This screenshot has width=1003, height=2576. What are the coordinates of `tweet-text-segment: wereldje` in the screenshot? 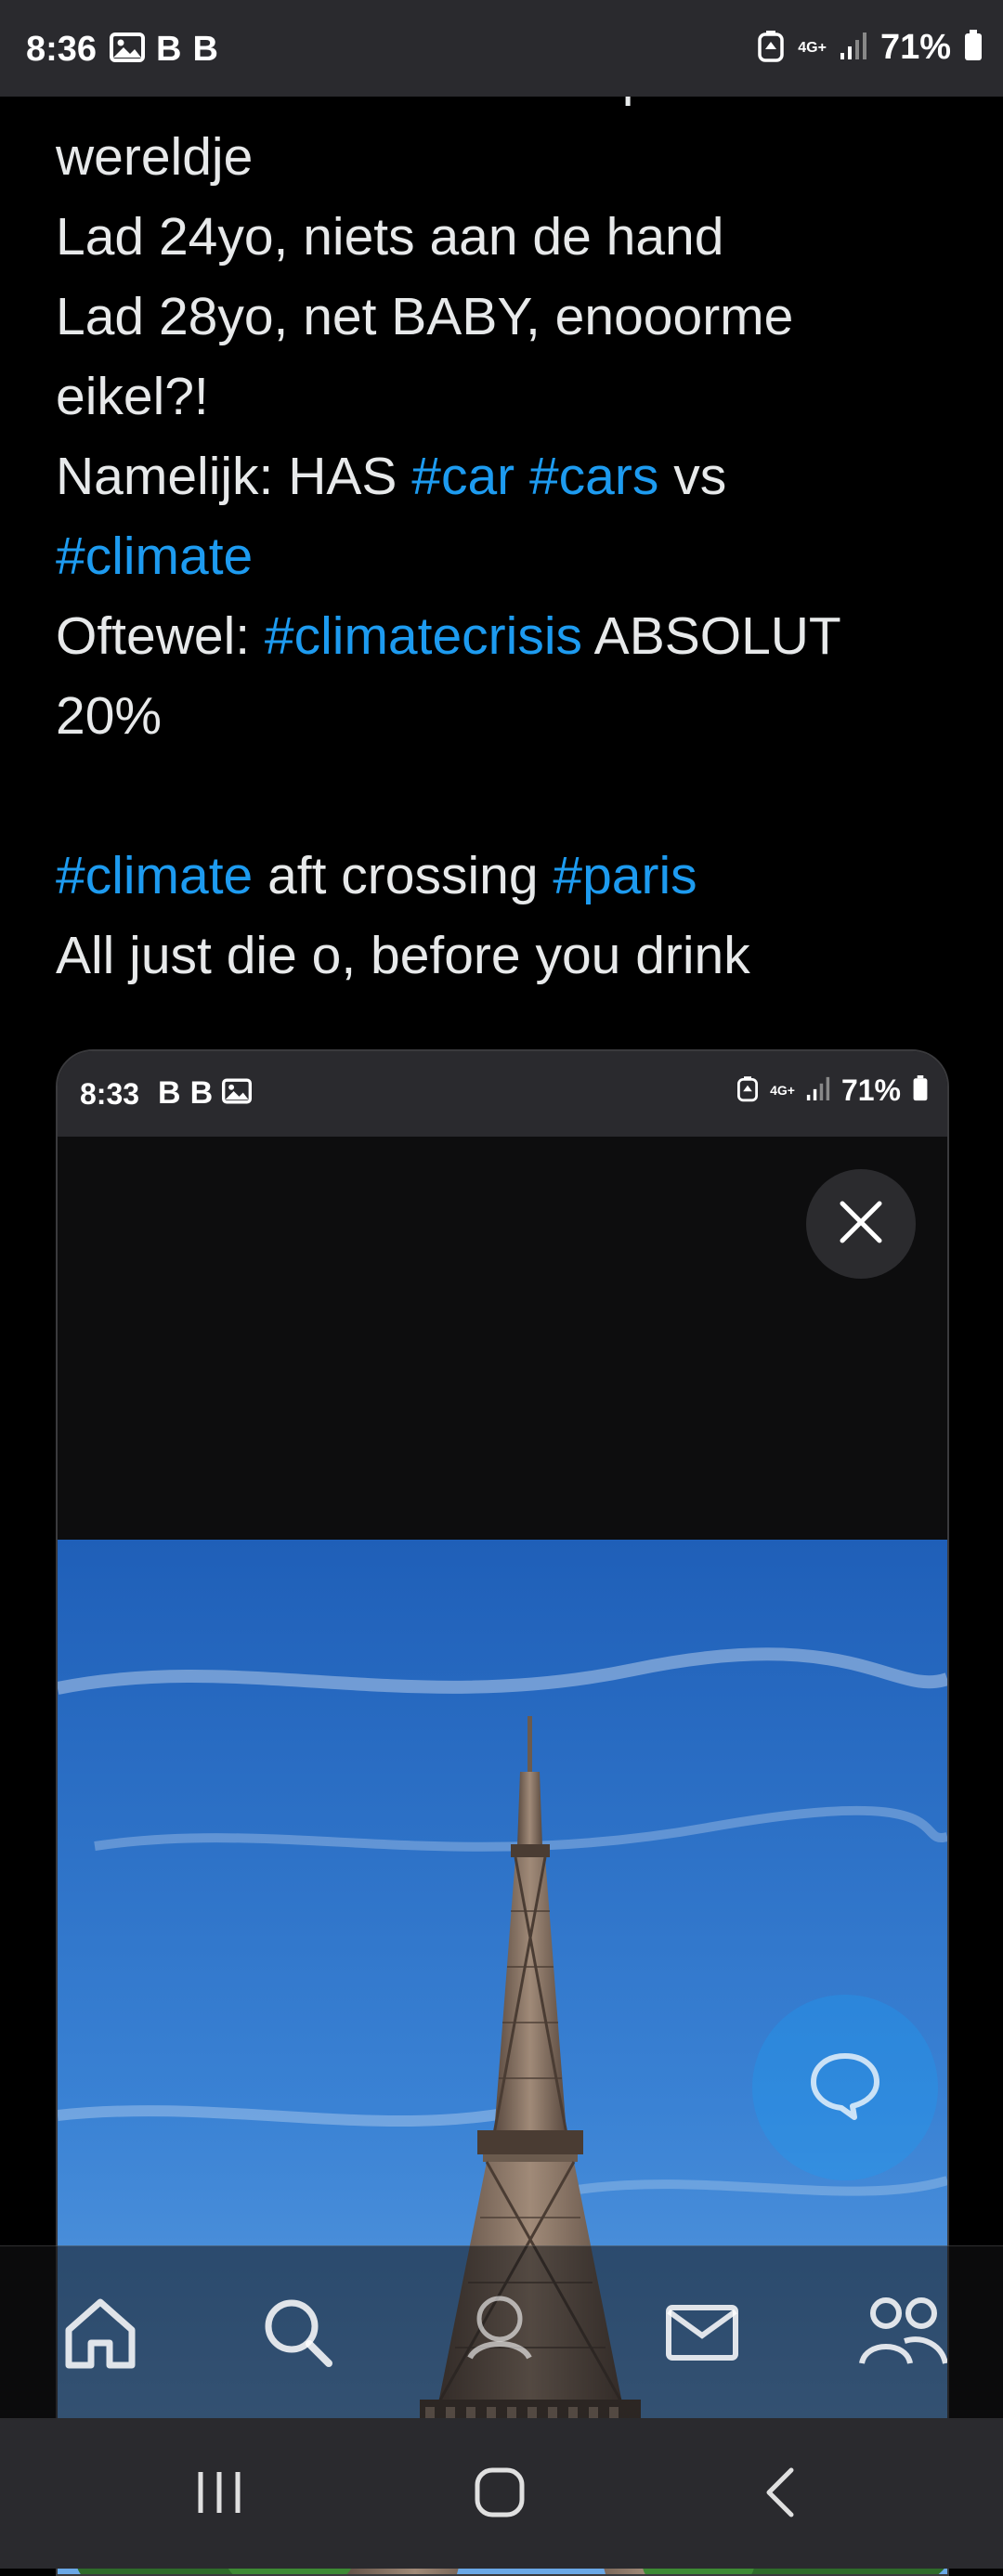 It's located at (155, 157).